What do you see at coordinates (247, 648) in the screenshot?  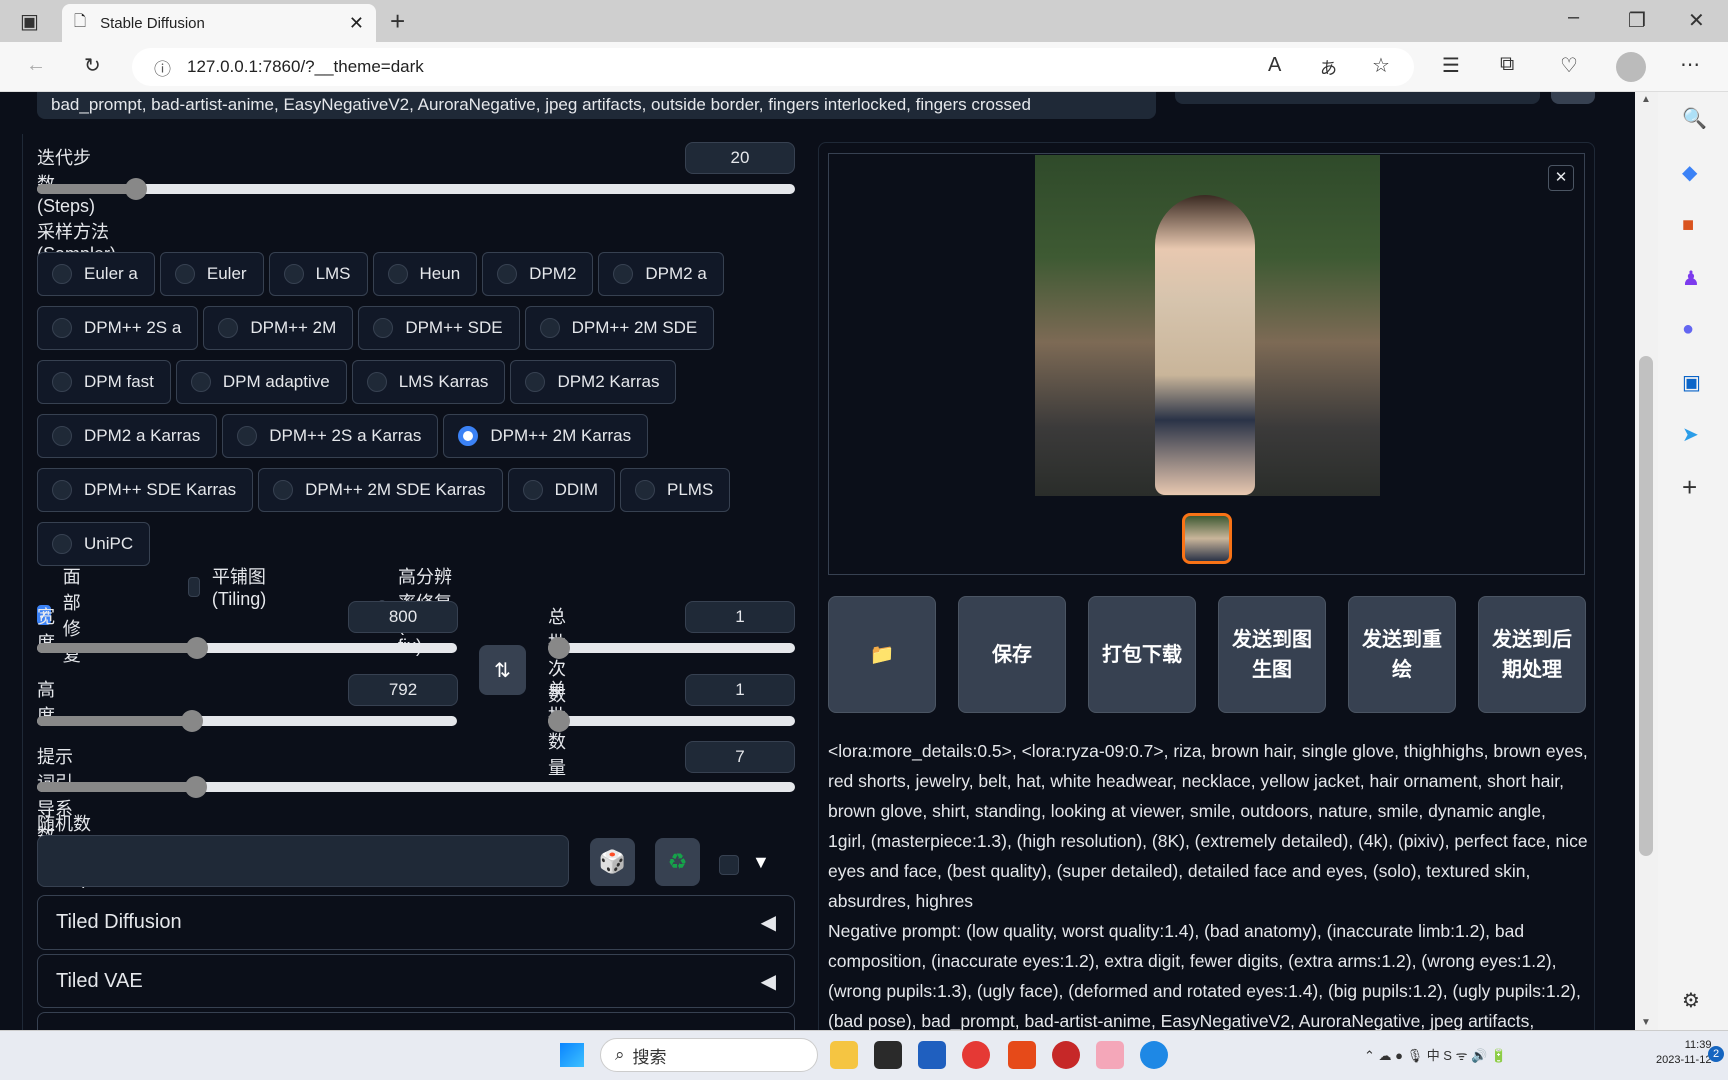 I see `width-slider` at bounding box center [247, 648].